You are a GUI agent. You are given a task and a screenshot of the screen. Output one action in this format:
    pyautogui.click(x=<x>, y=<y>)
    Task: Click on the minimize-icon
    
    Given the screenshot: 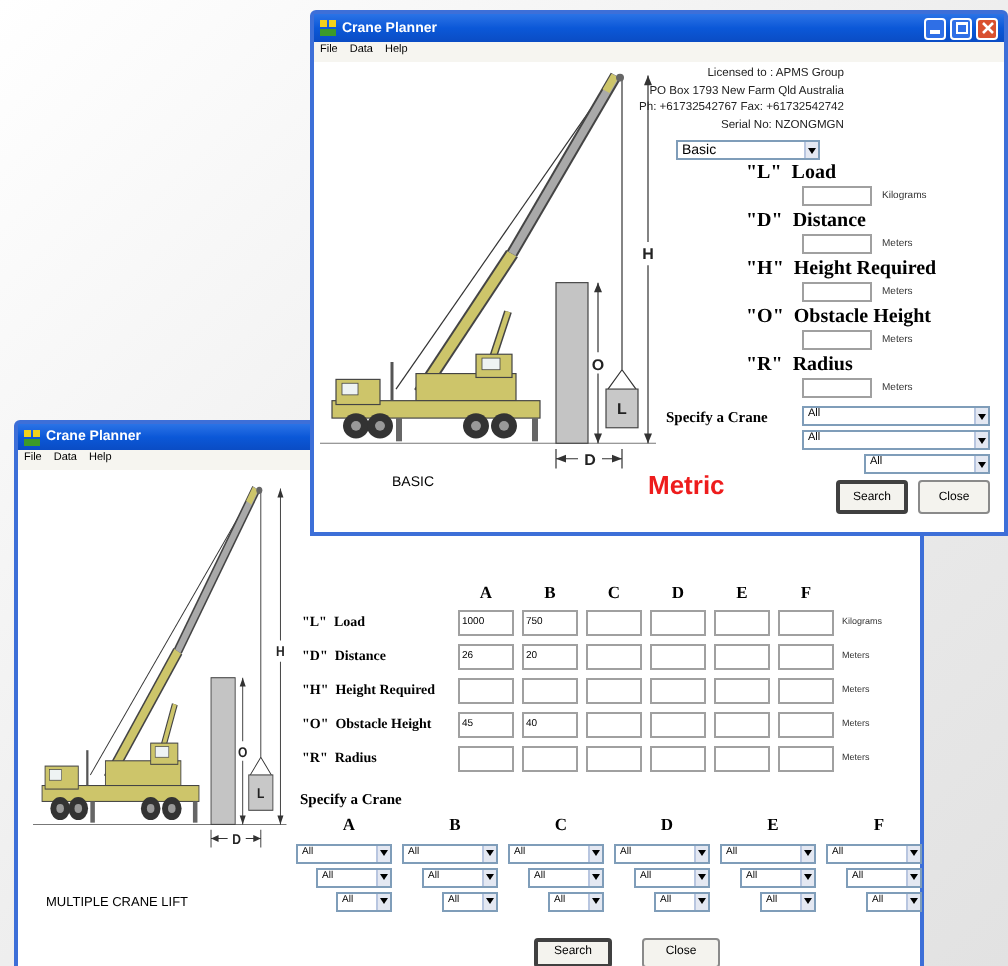 What is the action you would take?
    pyautogui.click(x=935, y=31)
    